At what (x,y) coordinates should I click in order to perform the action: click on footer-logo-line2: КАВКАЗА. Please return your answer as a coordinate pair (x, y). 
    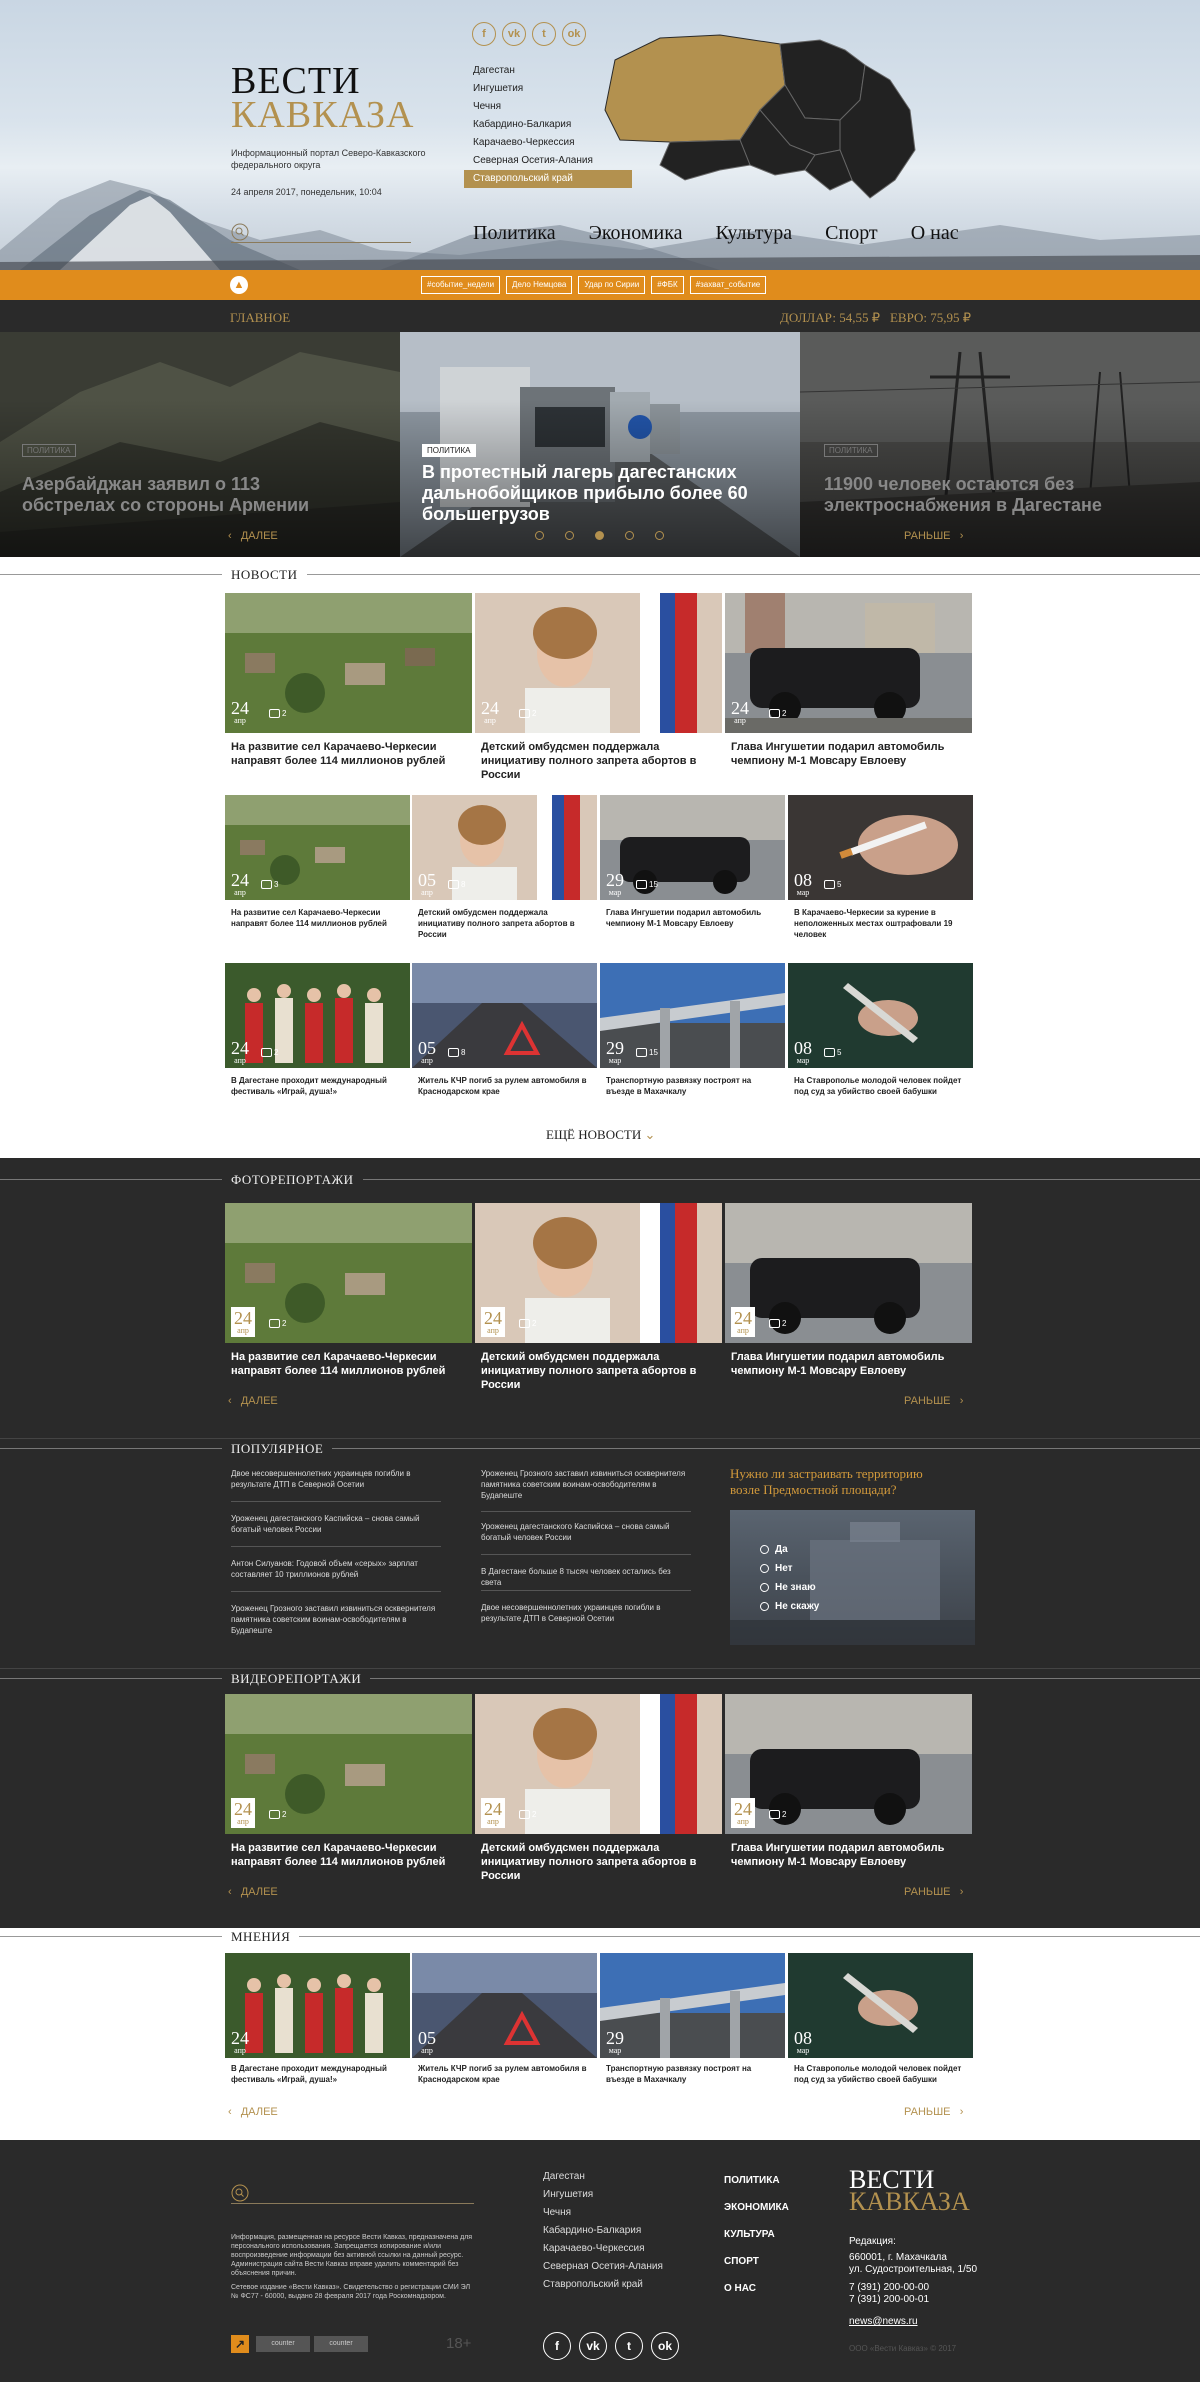
    Looking at the image, I should click on (909, 2202).